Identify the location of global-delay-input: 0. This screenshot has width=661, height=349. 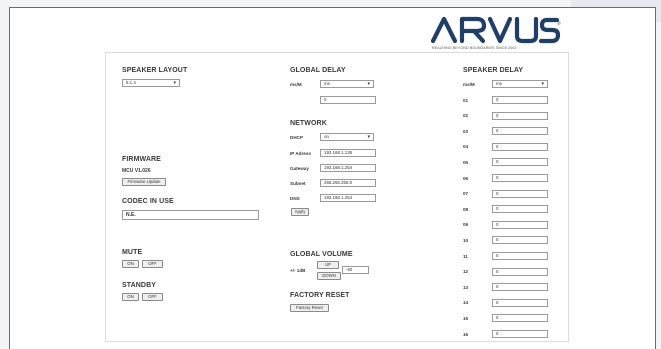
(348, 100).